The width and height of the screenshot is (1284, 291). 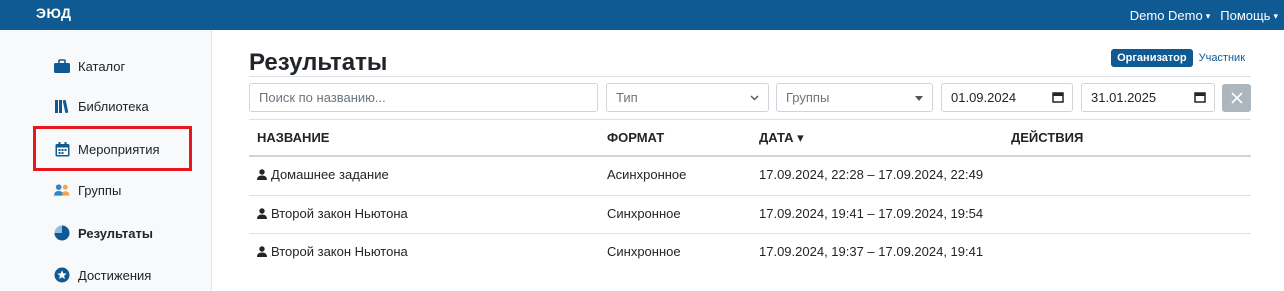 What do you see at coordinates (102, 66) in the screenshot?
I see `sidebar-item-label: Каталог` at bounding box center [102, 66].